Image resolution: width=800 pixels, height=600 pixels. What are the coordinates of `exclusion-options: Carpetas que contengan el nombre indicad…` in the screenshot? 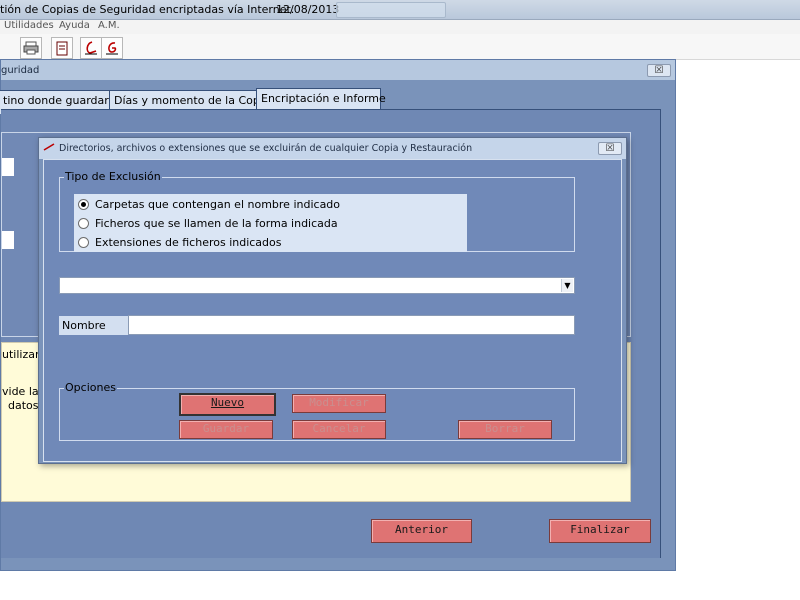 It's located at (270, 223).